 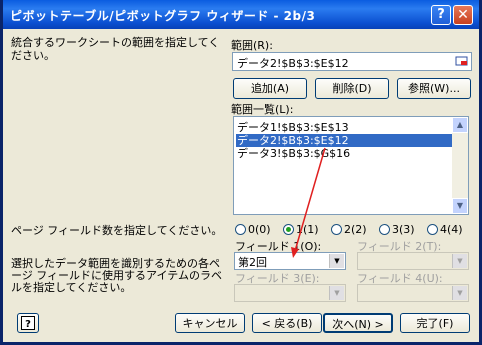 I want to click on next-button: 次へ(N) >, so click(x=358, y=323).